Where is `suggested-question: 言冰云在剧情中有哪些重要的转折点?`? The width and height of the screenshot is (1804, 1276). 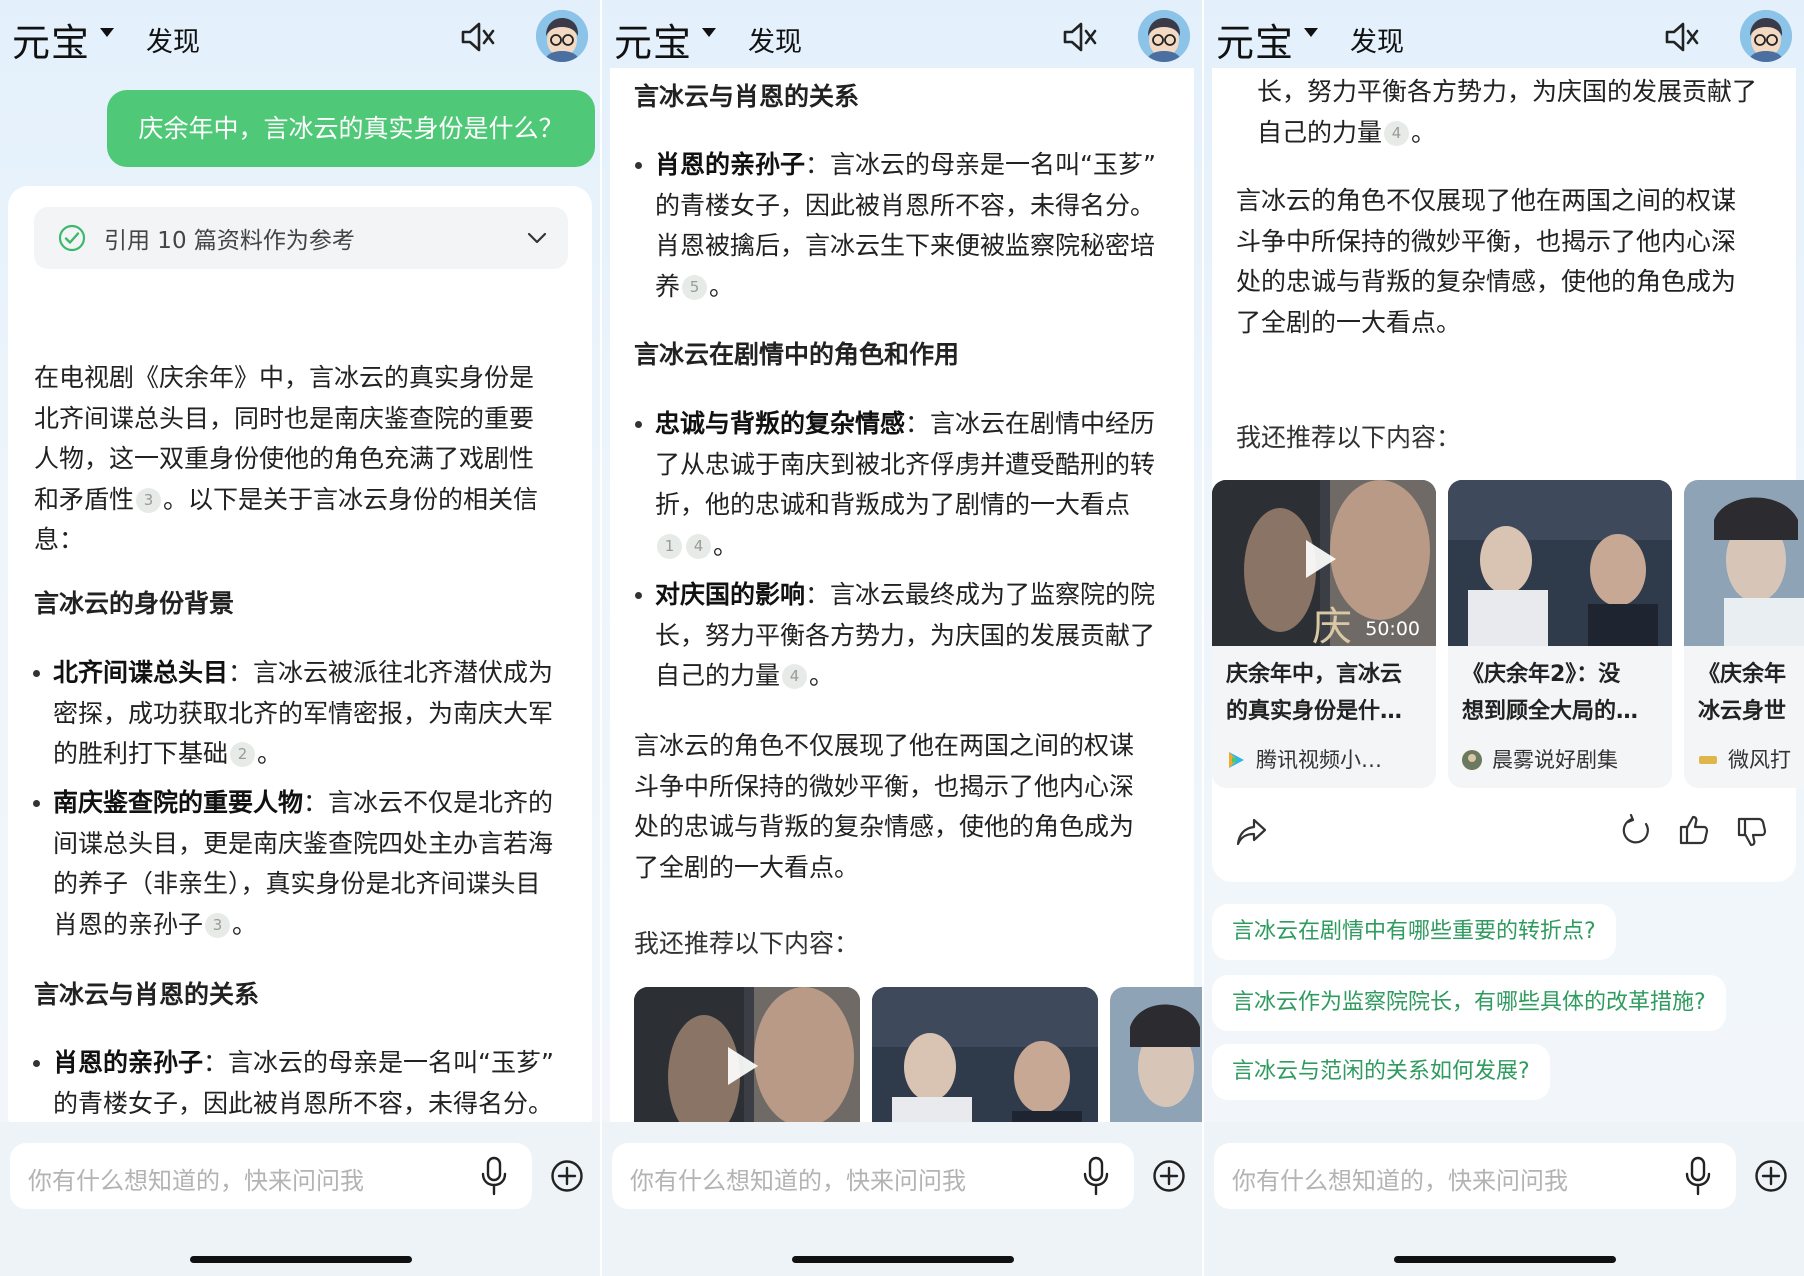 suggested-question: 言冰云在剧情中有哪些重要的转折点? is located at coordinates (1414, 932).